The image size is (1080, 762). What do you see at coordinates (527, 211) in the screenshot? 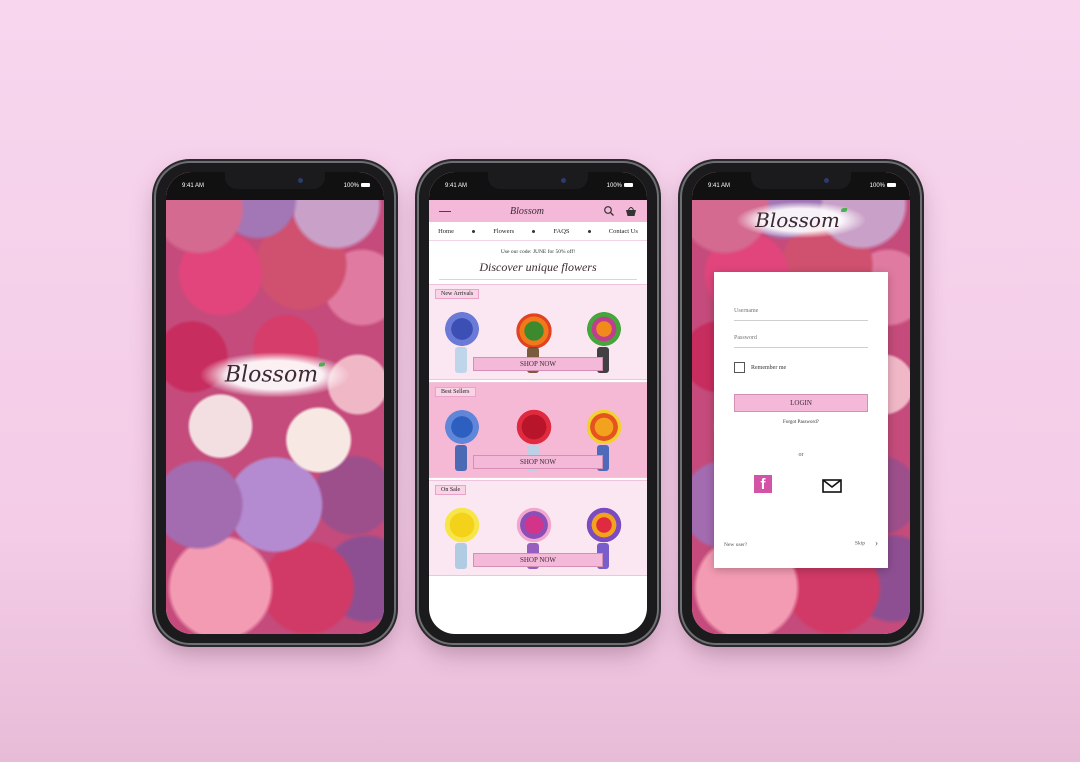
I see `brand-logo: Blossom` at bounding box center [527, 211].